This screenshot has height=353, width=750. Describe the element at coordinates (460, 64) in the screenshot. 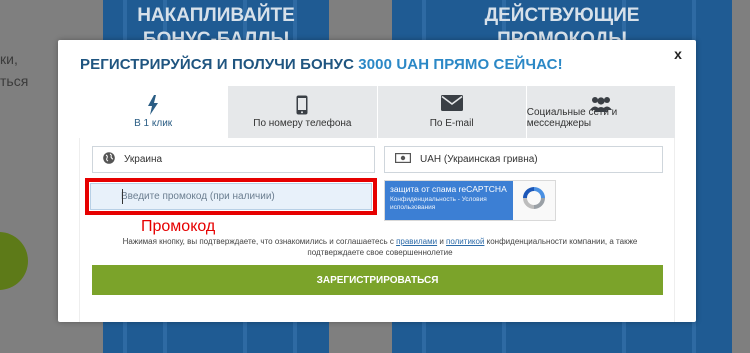

I see `modal-title-accent: 3000 UAH ПРЯМО СЕЙЧАС!` at that location.